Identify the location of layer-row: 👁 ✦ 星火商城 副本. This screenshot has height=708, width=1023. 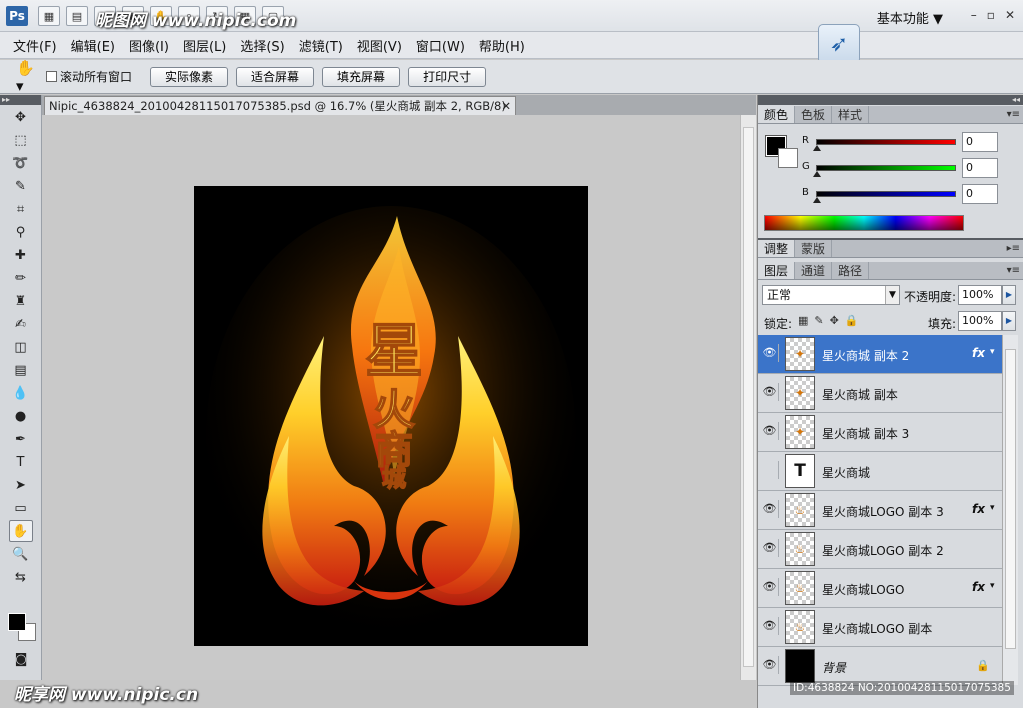
(880, 393).